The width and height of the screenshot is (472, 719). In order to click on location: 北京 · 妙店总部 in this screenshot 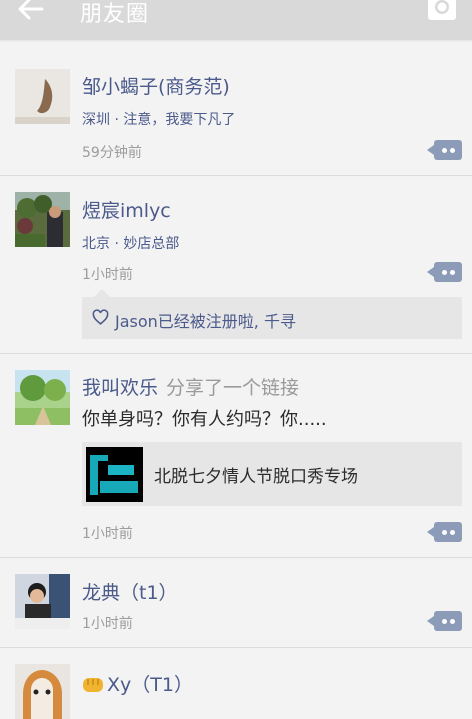, I will do `click(130, 243)`.